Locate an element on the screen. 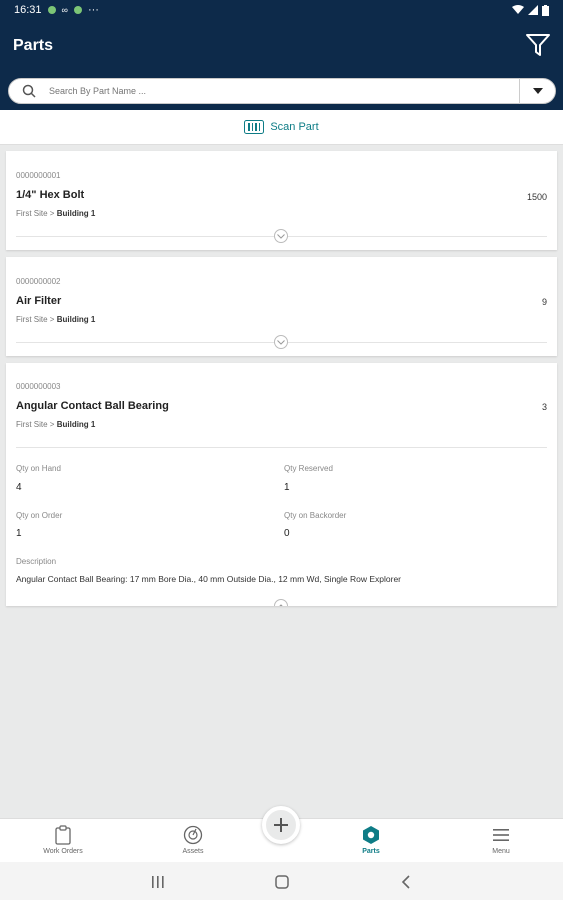 The width and height of the screenshot is (563, 900). part-name: Angular Contact Ball Bearing is located at coordinates (92, 406).